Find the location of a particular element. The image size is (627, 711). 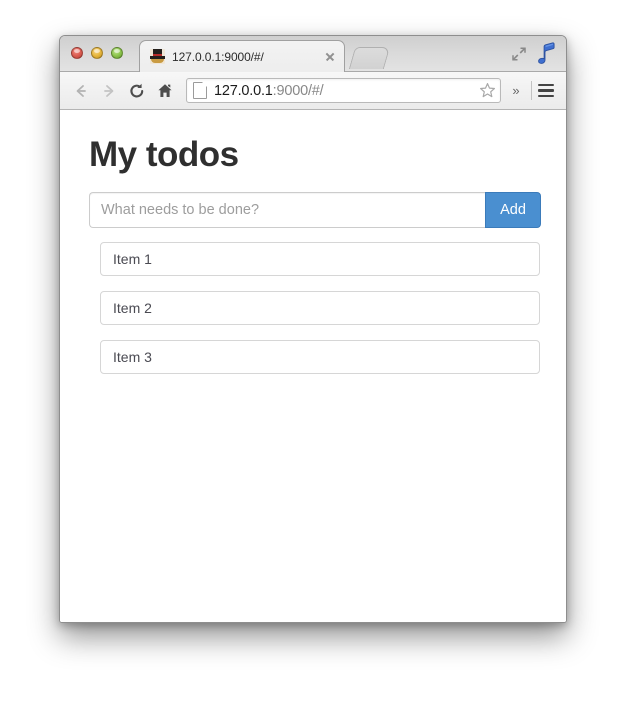

chrome-menu-button is located at coordinates (546, 91).